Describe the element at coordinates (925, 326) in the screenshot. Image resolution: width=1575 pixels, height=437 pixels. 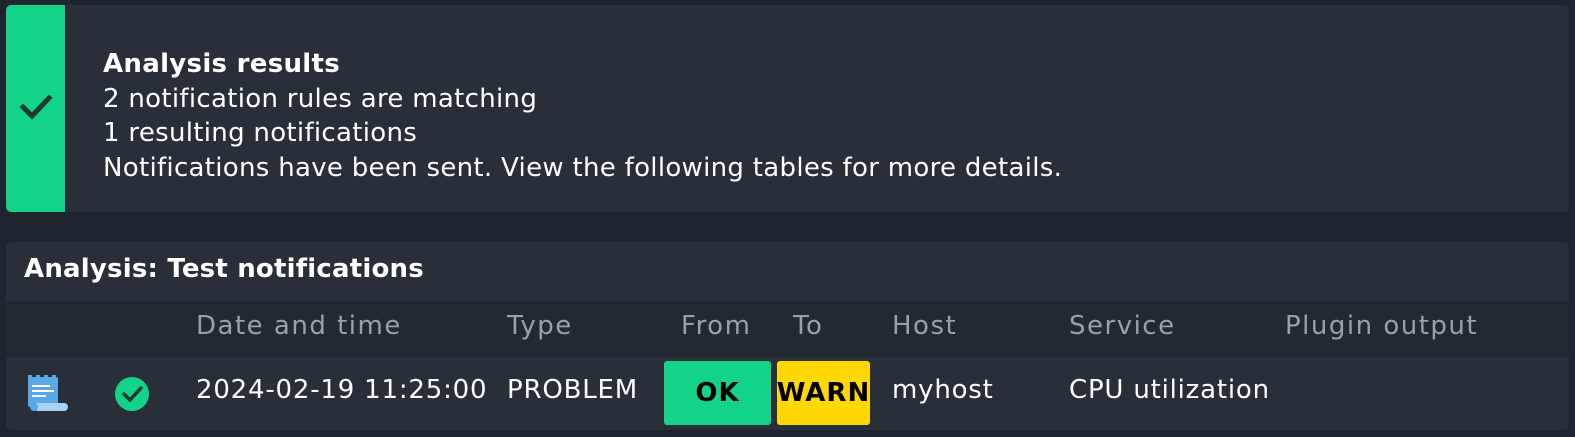
I see `column-host: Host` at that location.